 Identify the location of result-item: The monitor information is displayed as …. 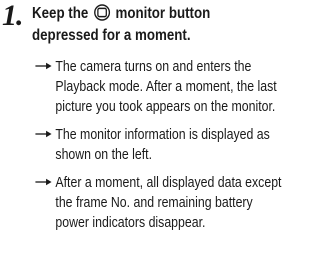
(182, 145).